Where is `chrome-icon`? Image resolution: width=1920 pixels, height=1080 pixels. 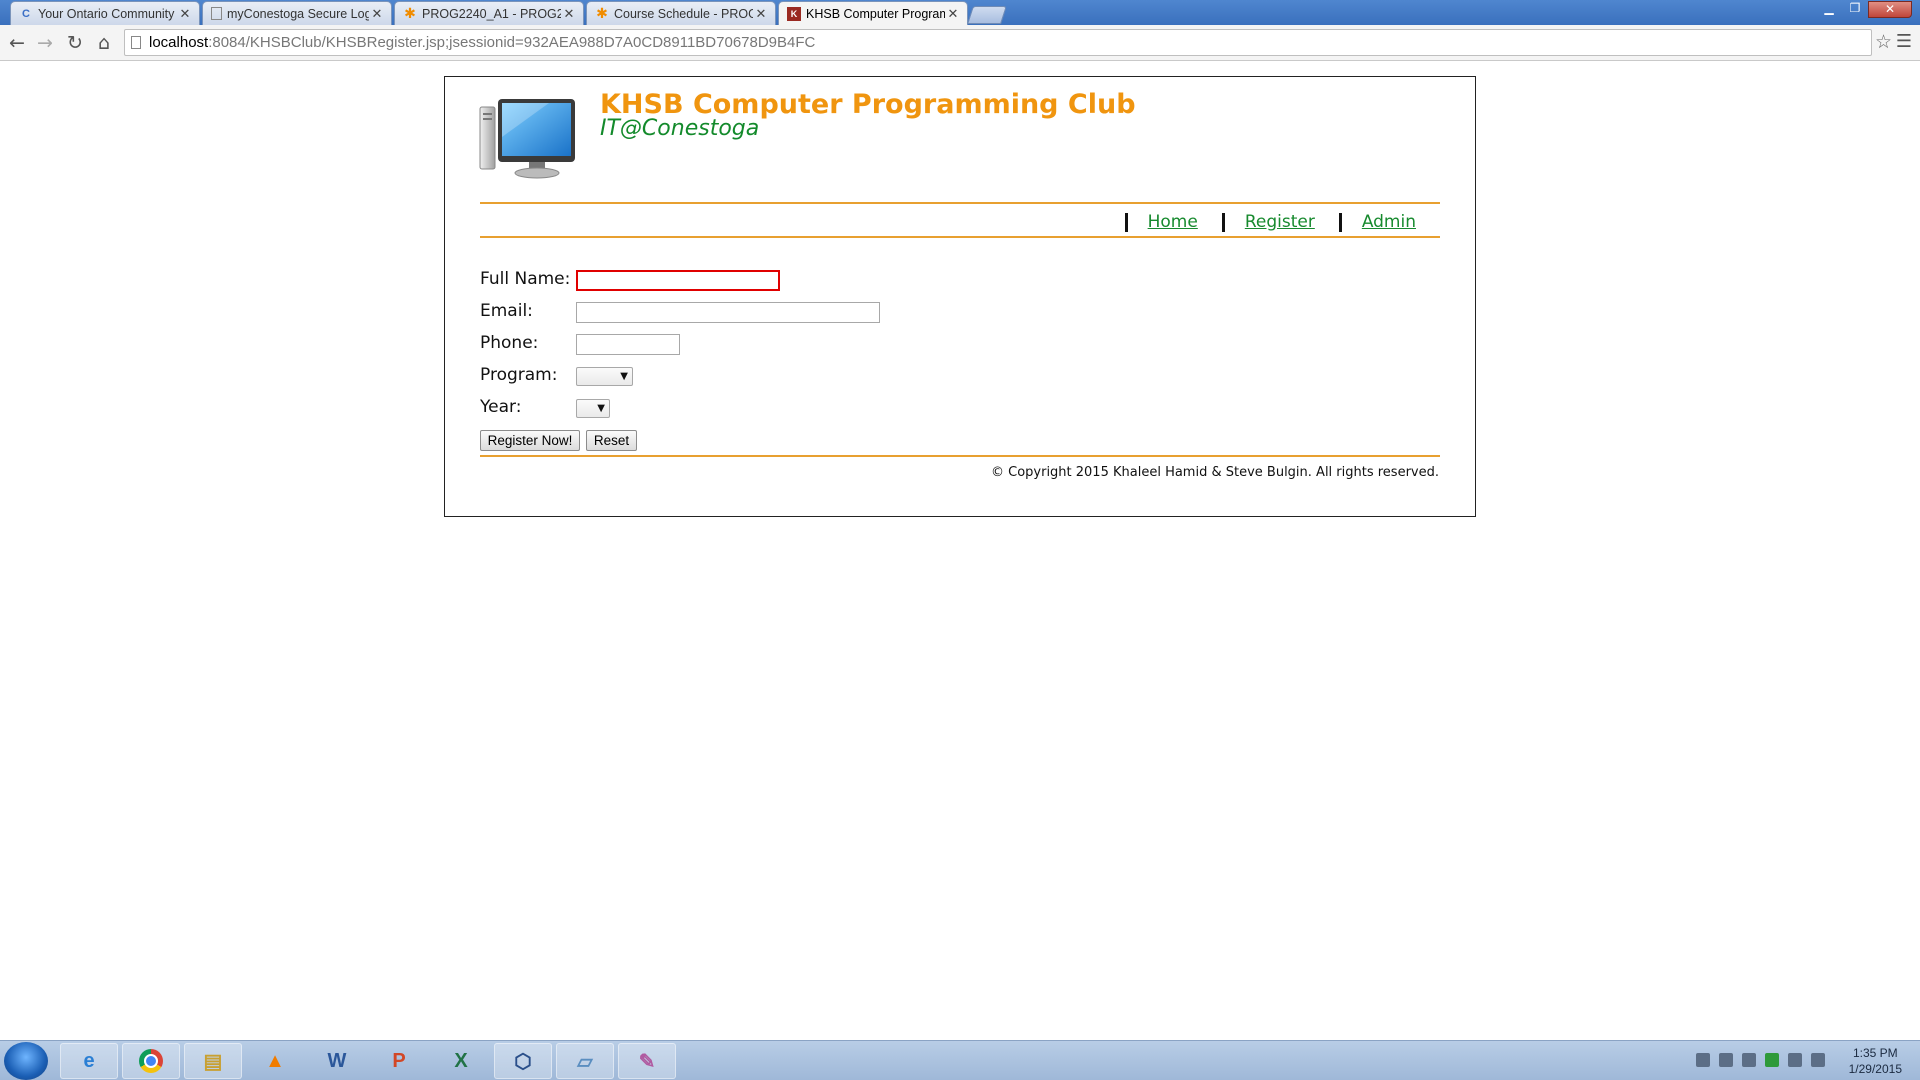 chrome-icon is located at coordinates (151, 1061).